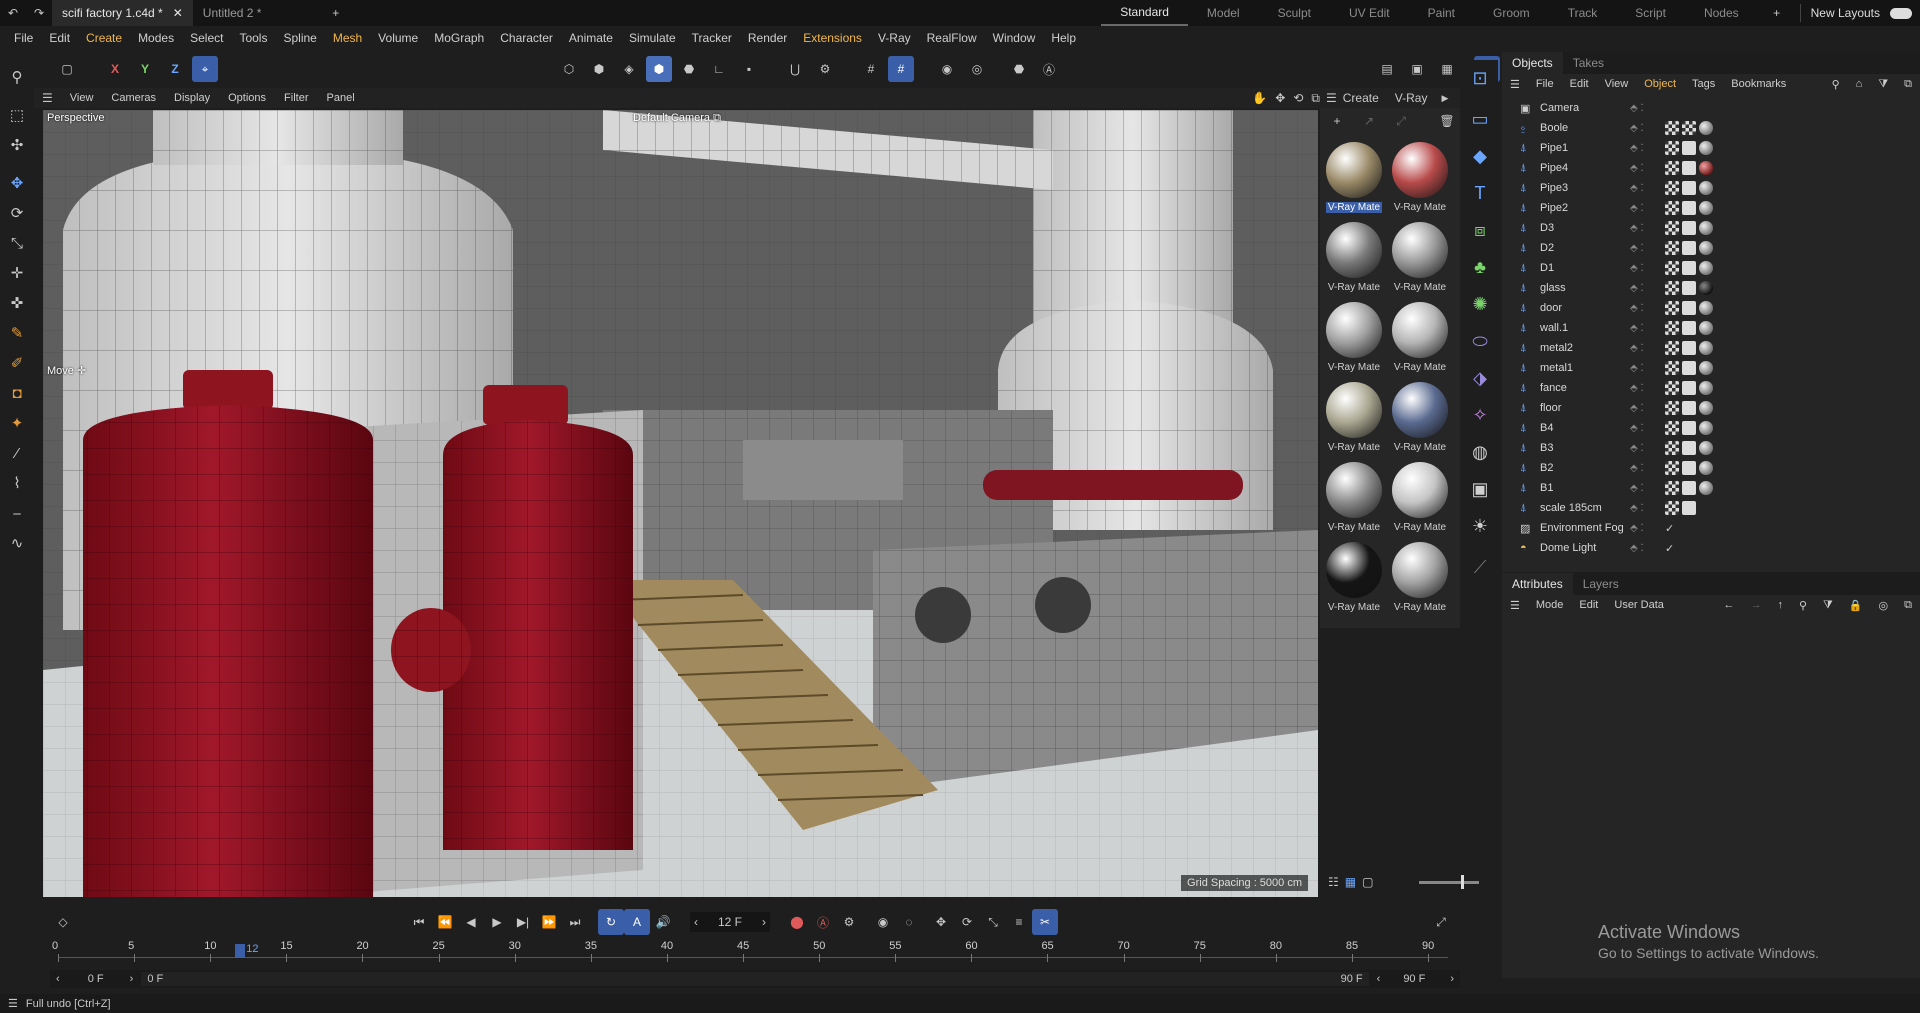 The width and height of the screenshot is (1920, 1013). What do you see at coordinates (1449, 881) in the screenshot?
I see `thumbnail-size-slider` at bounding box center [1449, 881].